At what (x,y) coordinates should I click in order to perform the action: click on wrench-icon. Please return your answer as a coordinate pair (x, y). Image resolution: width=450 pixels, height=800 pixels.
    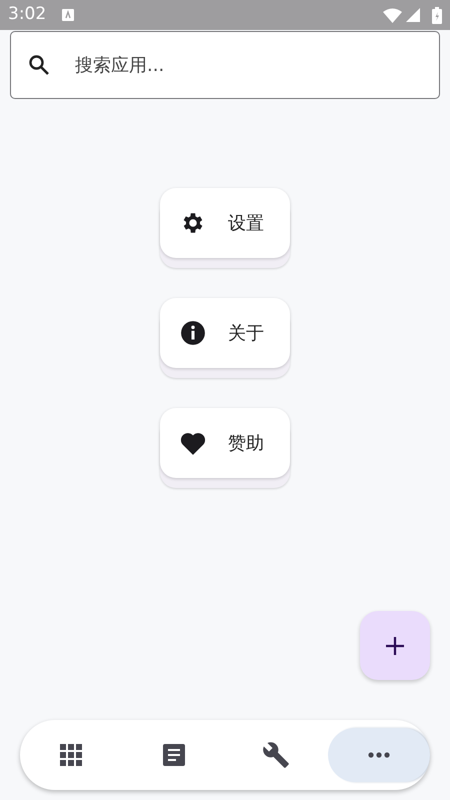
    Looking at the image, I should click on (276, 755).